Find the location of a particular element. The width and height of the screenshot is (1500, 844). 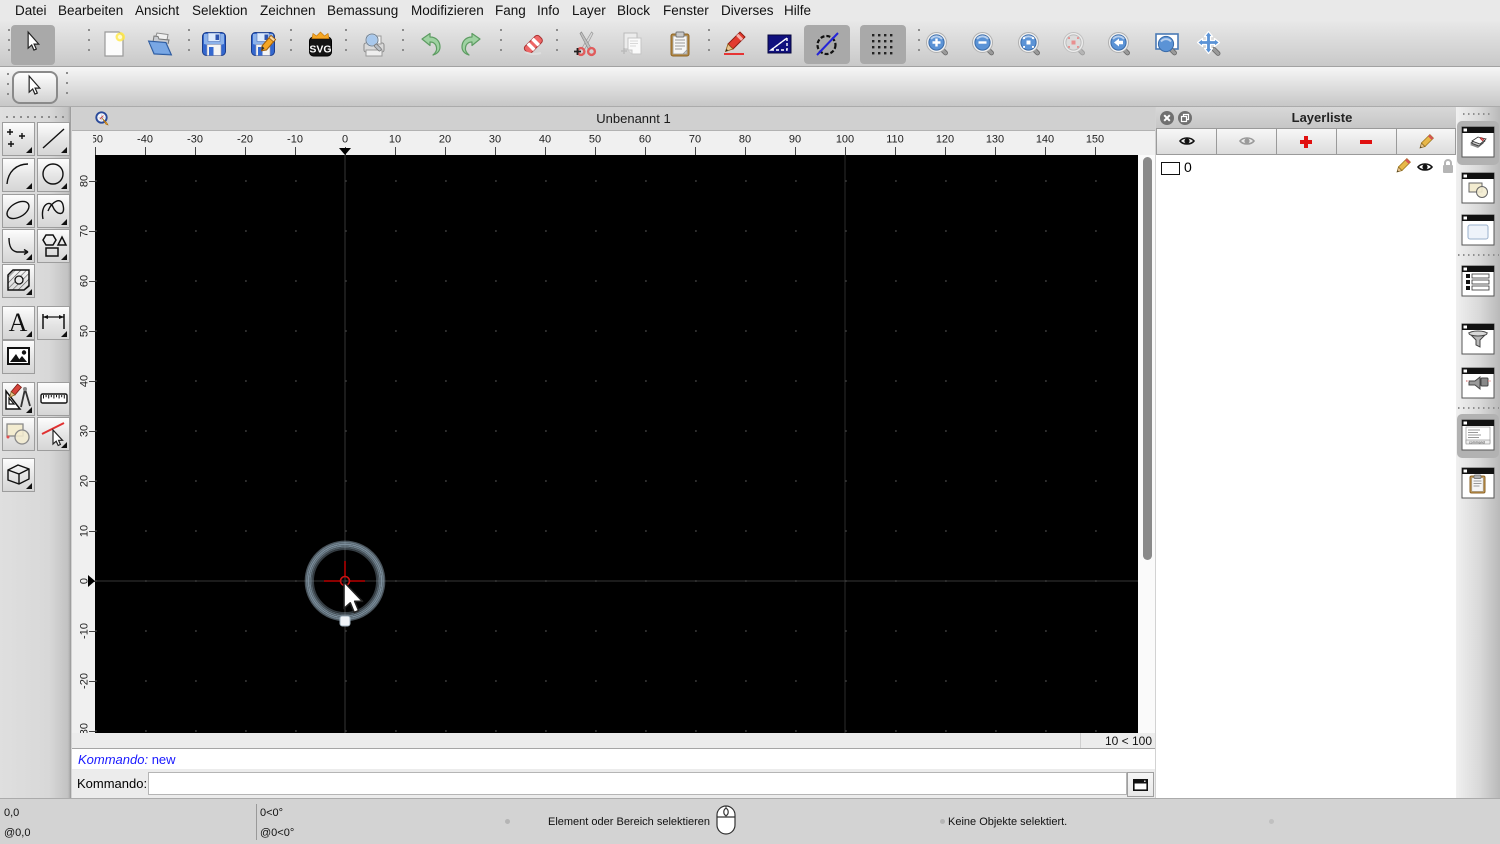

svg-text: 110 is located at coordinates (895, 140).